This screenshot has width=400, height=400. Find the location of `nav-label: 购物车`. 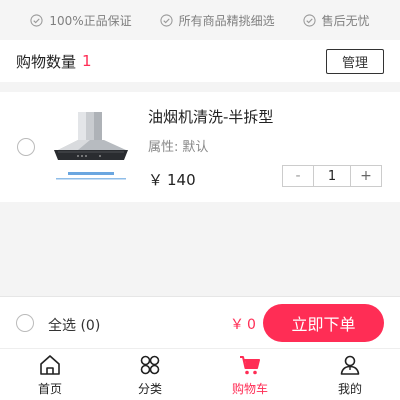

nav-label: 购物车 is located at coordinates (249, 389).